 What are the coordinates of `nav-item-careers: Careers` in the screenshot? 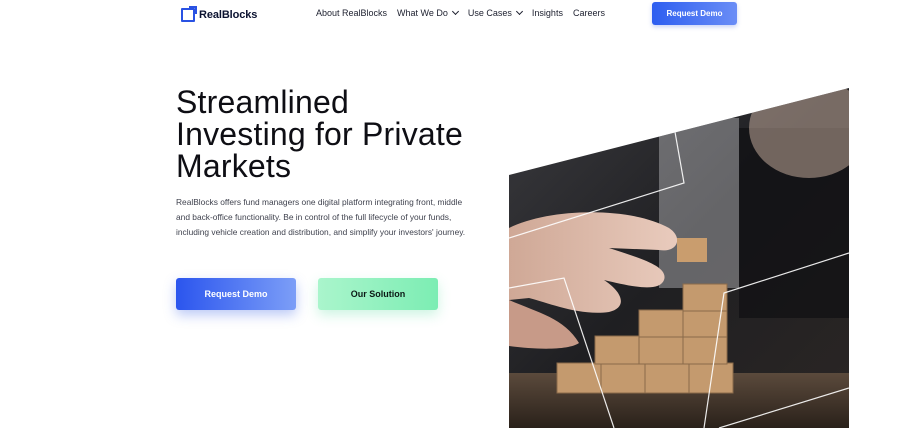 It's located at (589, 13).